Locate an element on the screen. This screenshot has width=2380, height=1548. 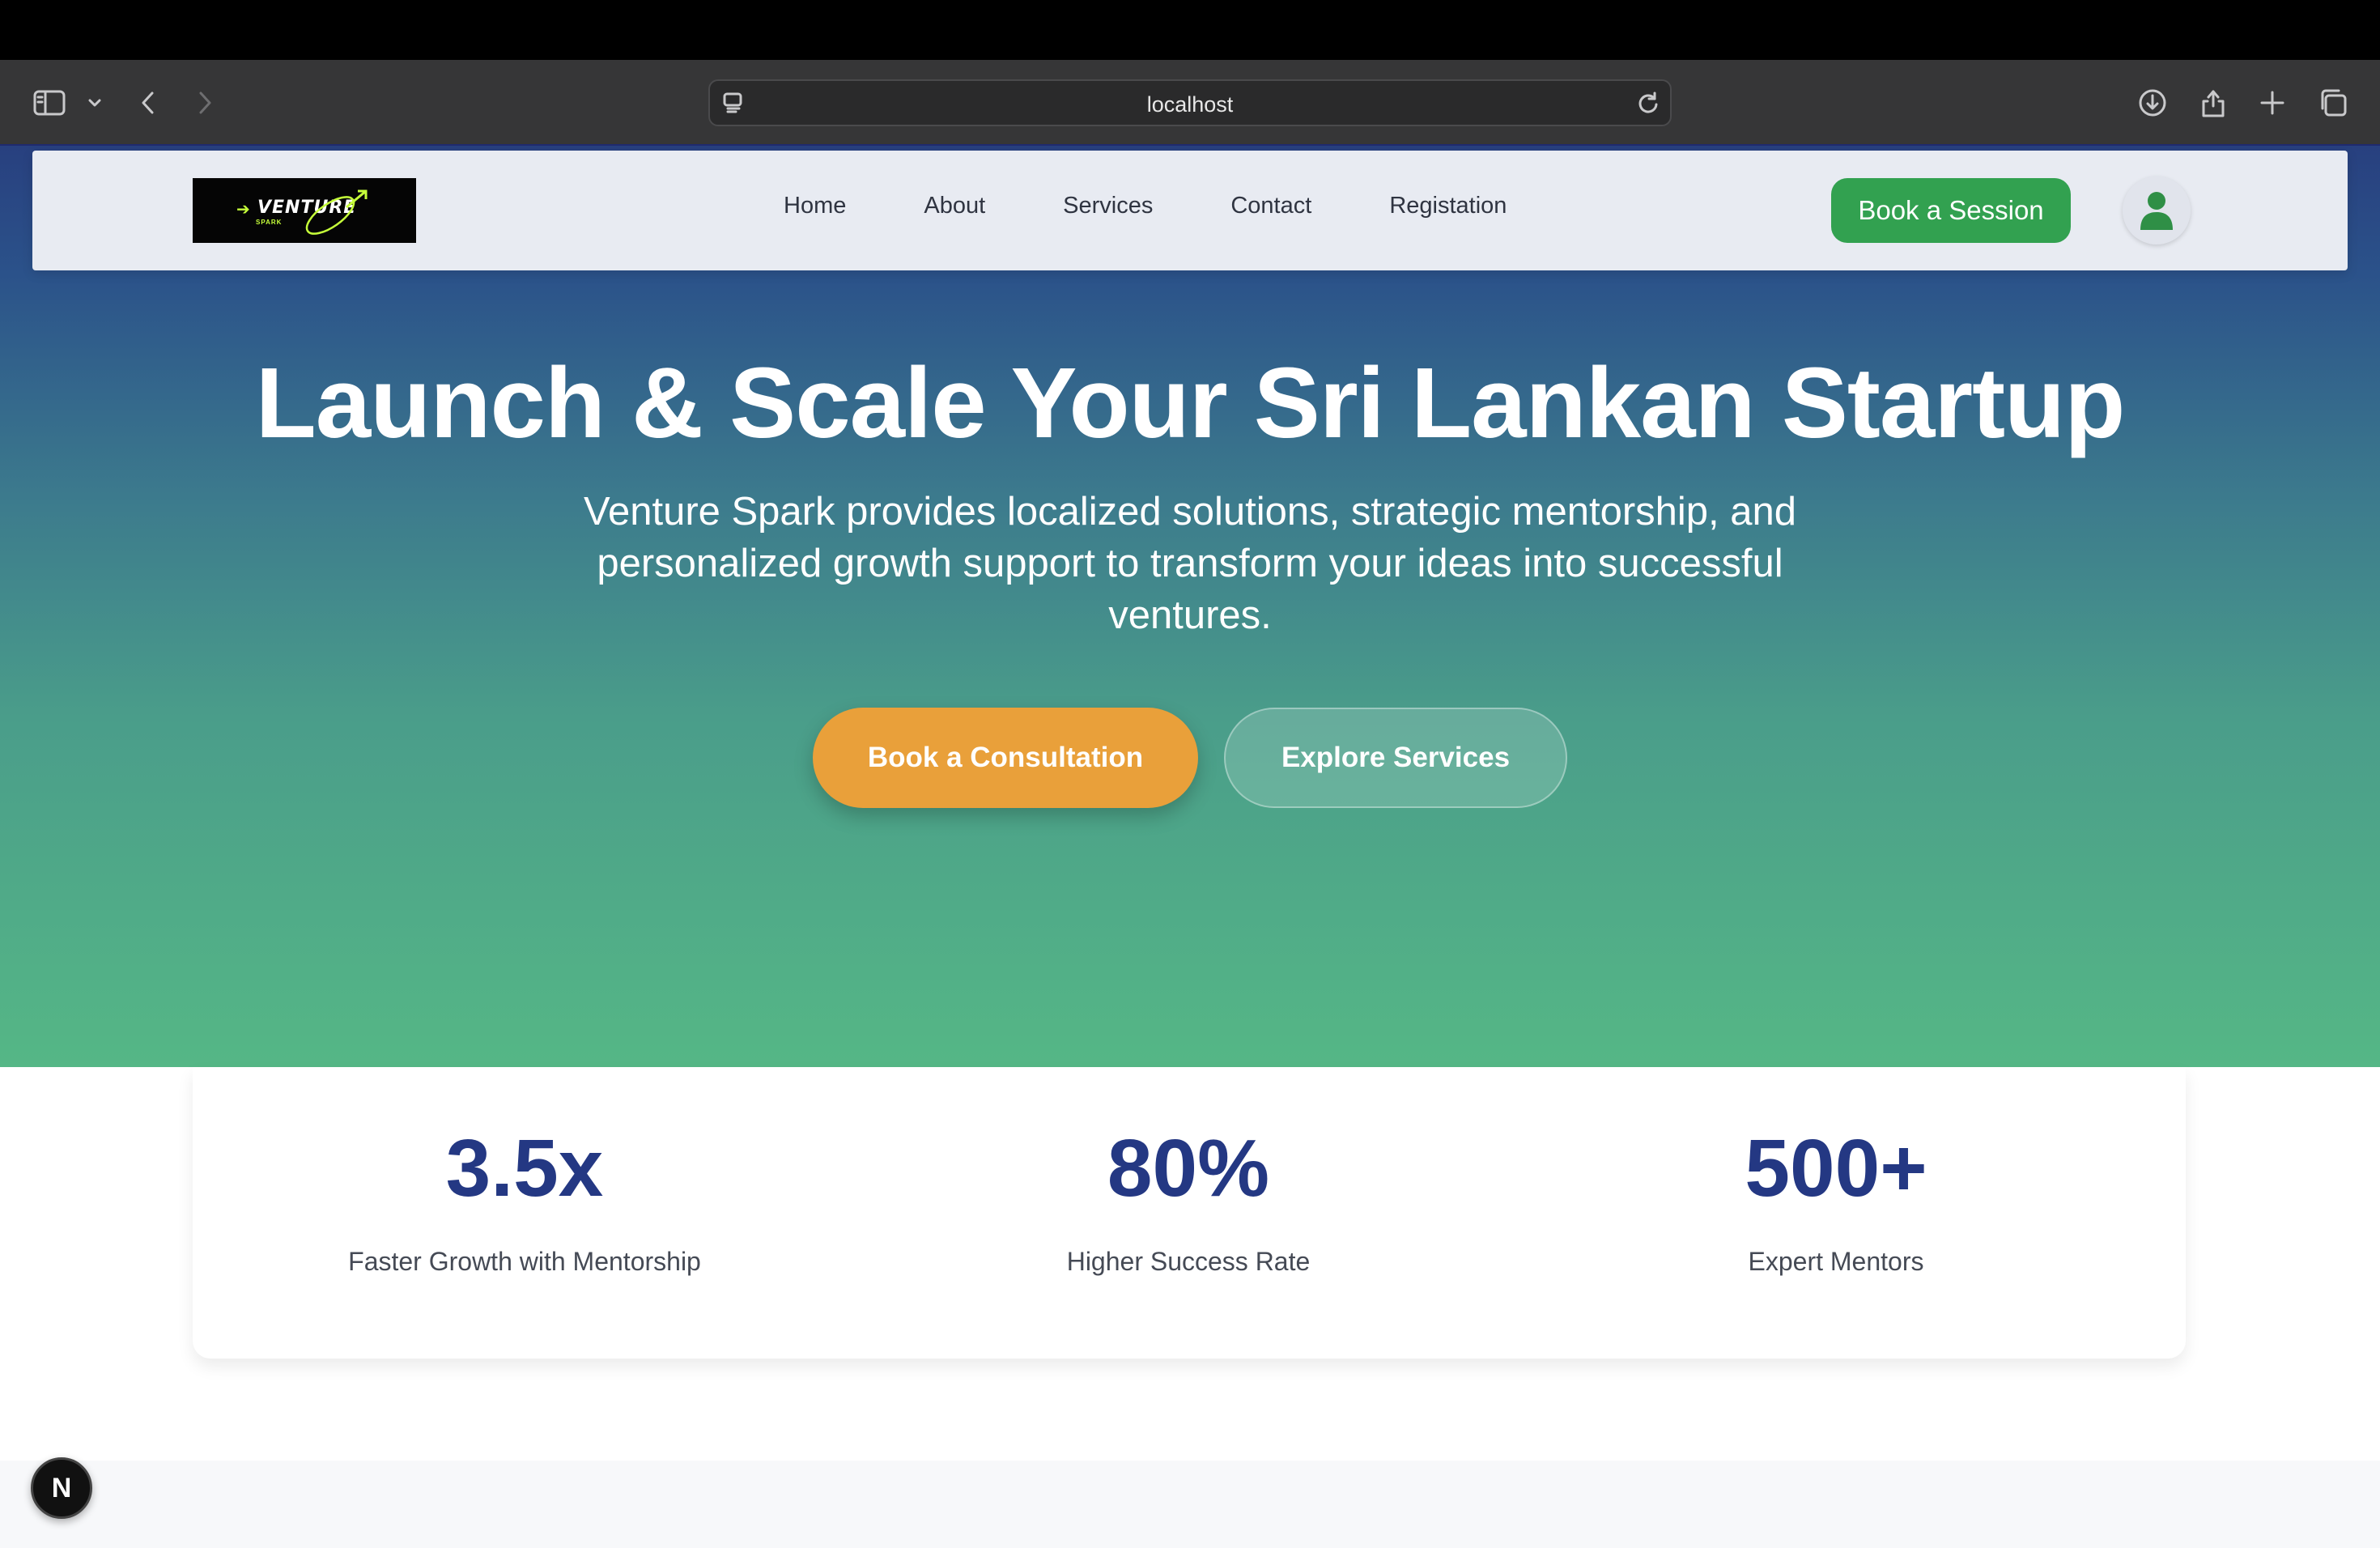
browser-toolbar: localhost is located at coordinates (1190, 103).